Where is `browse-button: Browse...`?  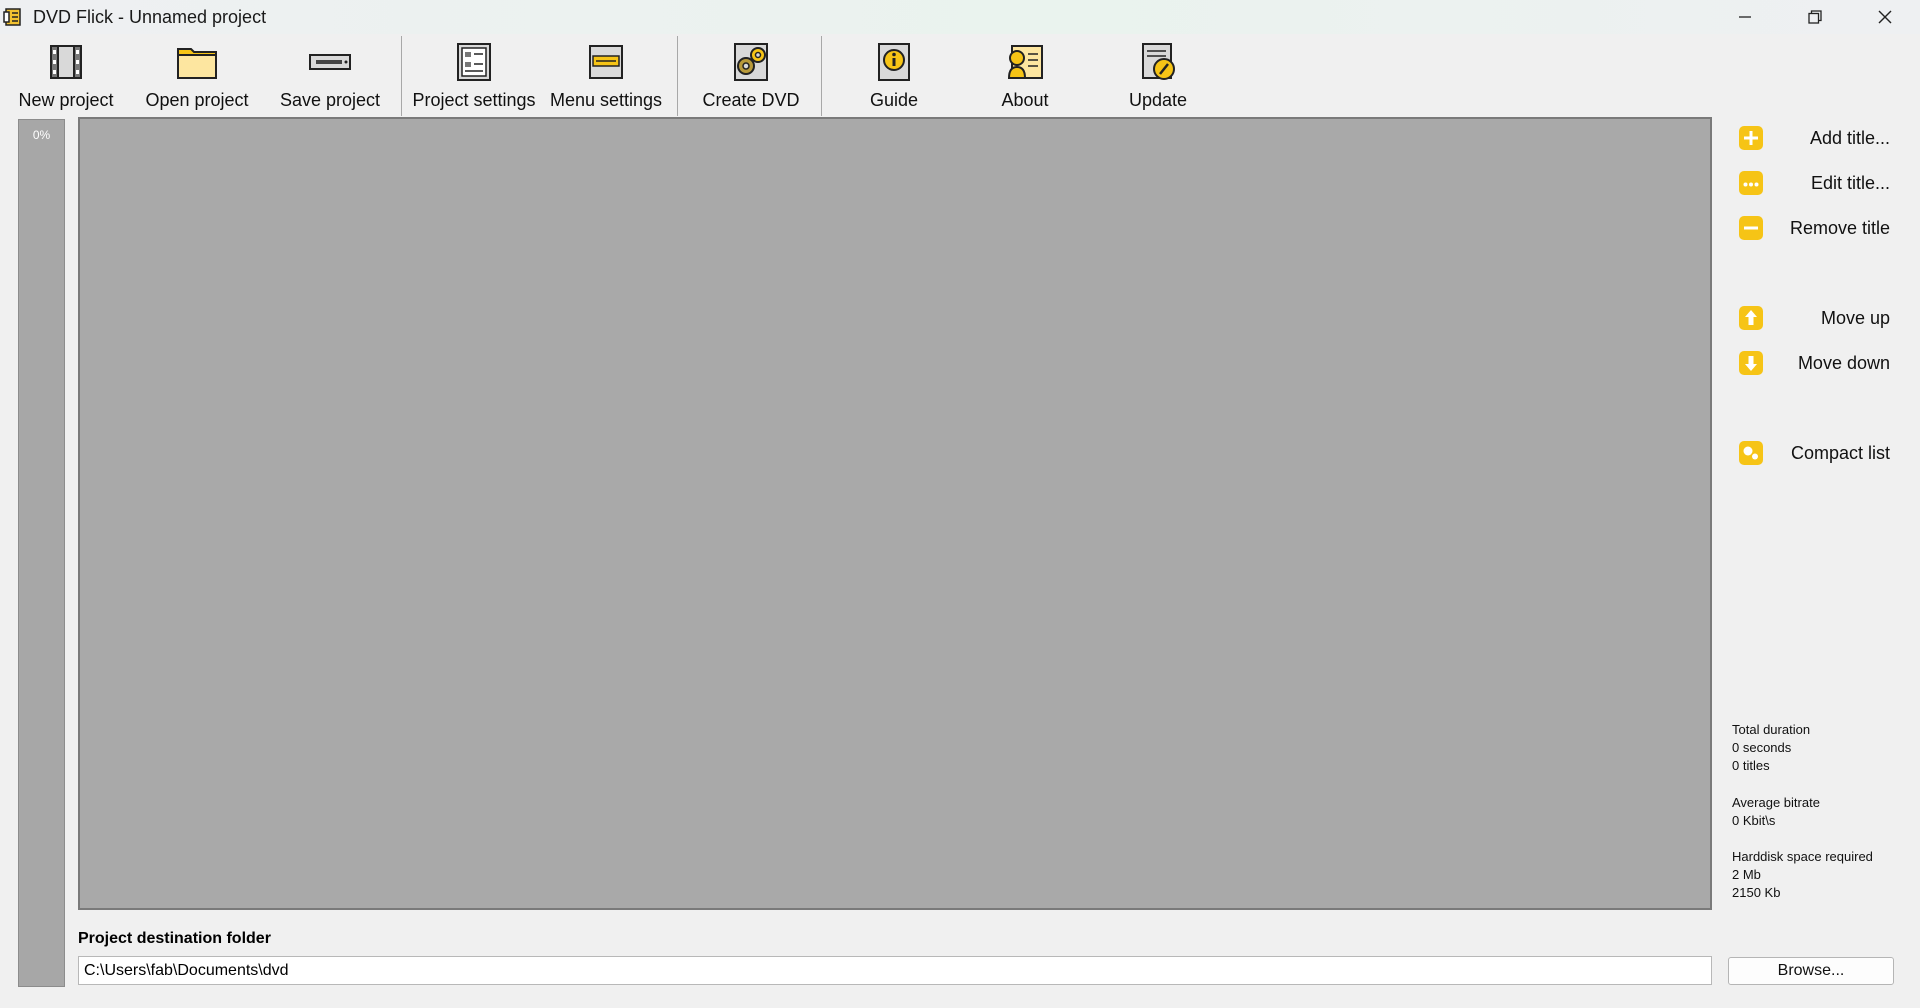 browse-button: Browse... is located at coordinates (1811, 971).